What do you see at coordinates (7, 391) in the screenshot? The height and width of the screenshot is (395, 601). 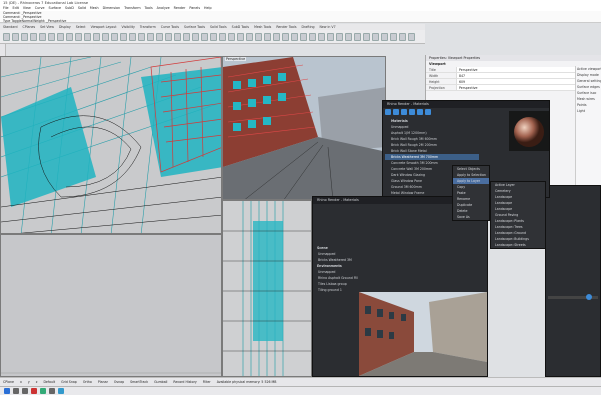 I see `start-icon` at bounding box center [7, 391].